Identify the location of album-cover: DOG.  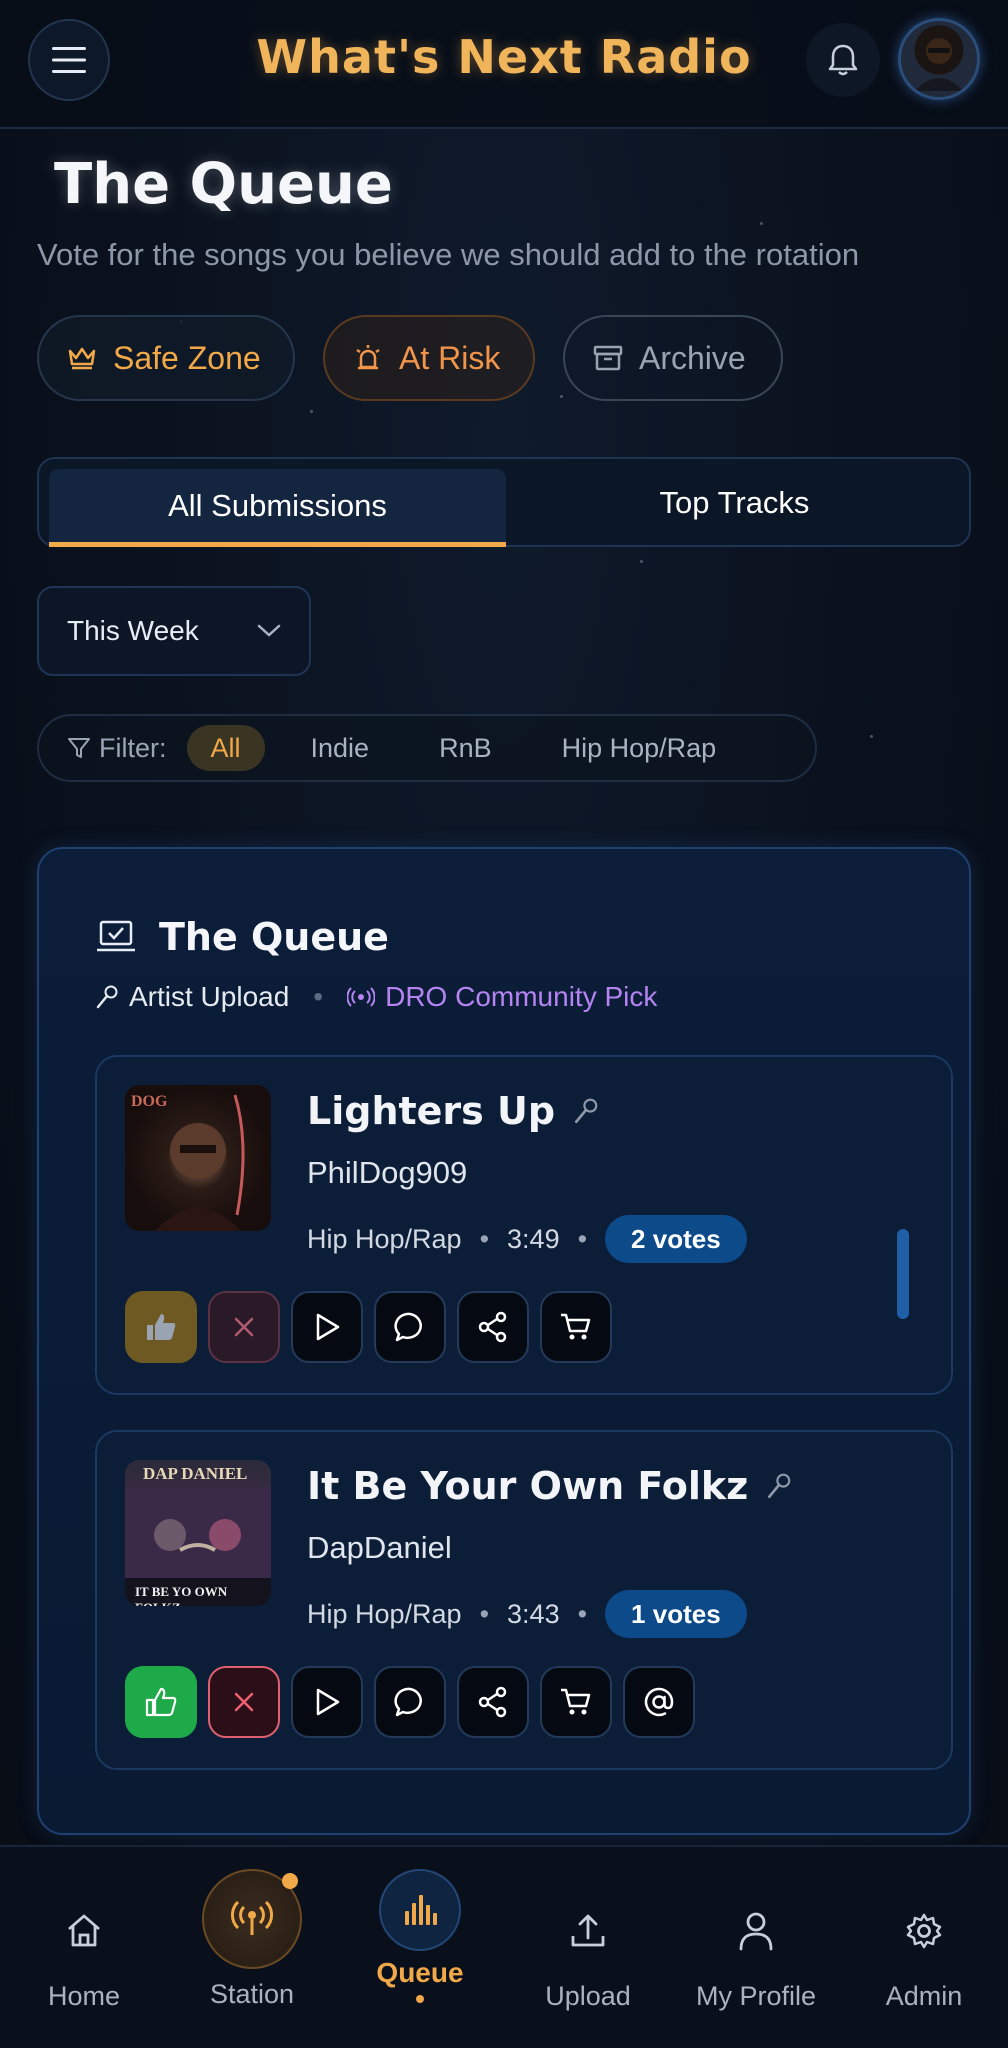
(198, 1158).